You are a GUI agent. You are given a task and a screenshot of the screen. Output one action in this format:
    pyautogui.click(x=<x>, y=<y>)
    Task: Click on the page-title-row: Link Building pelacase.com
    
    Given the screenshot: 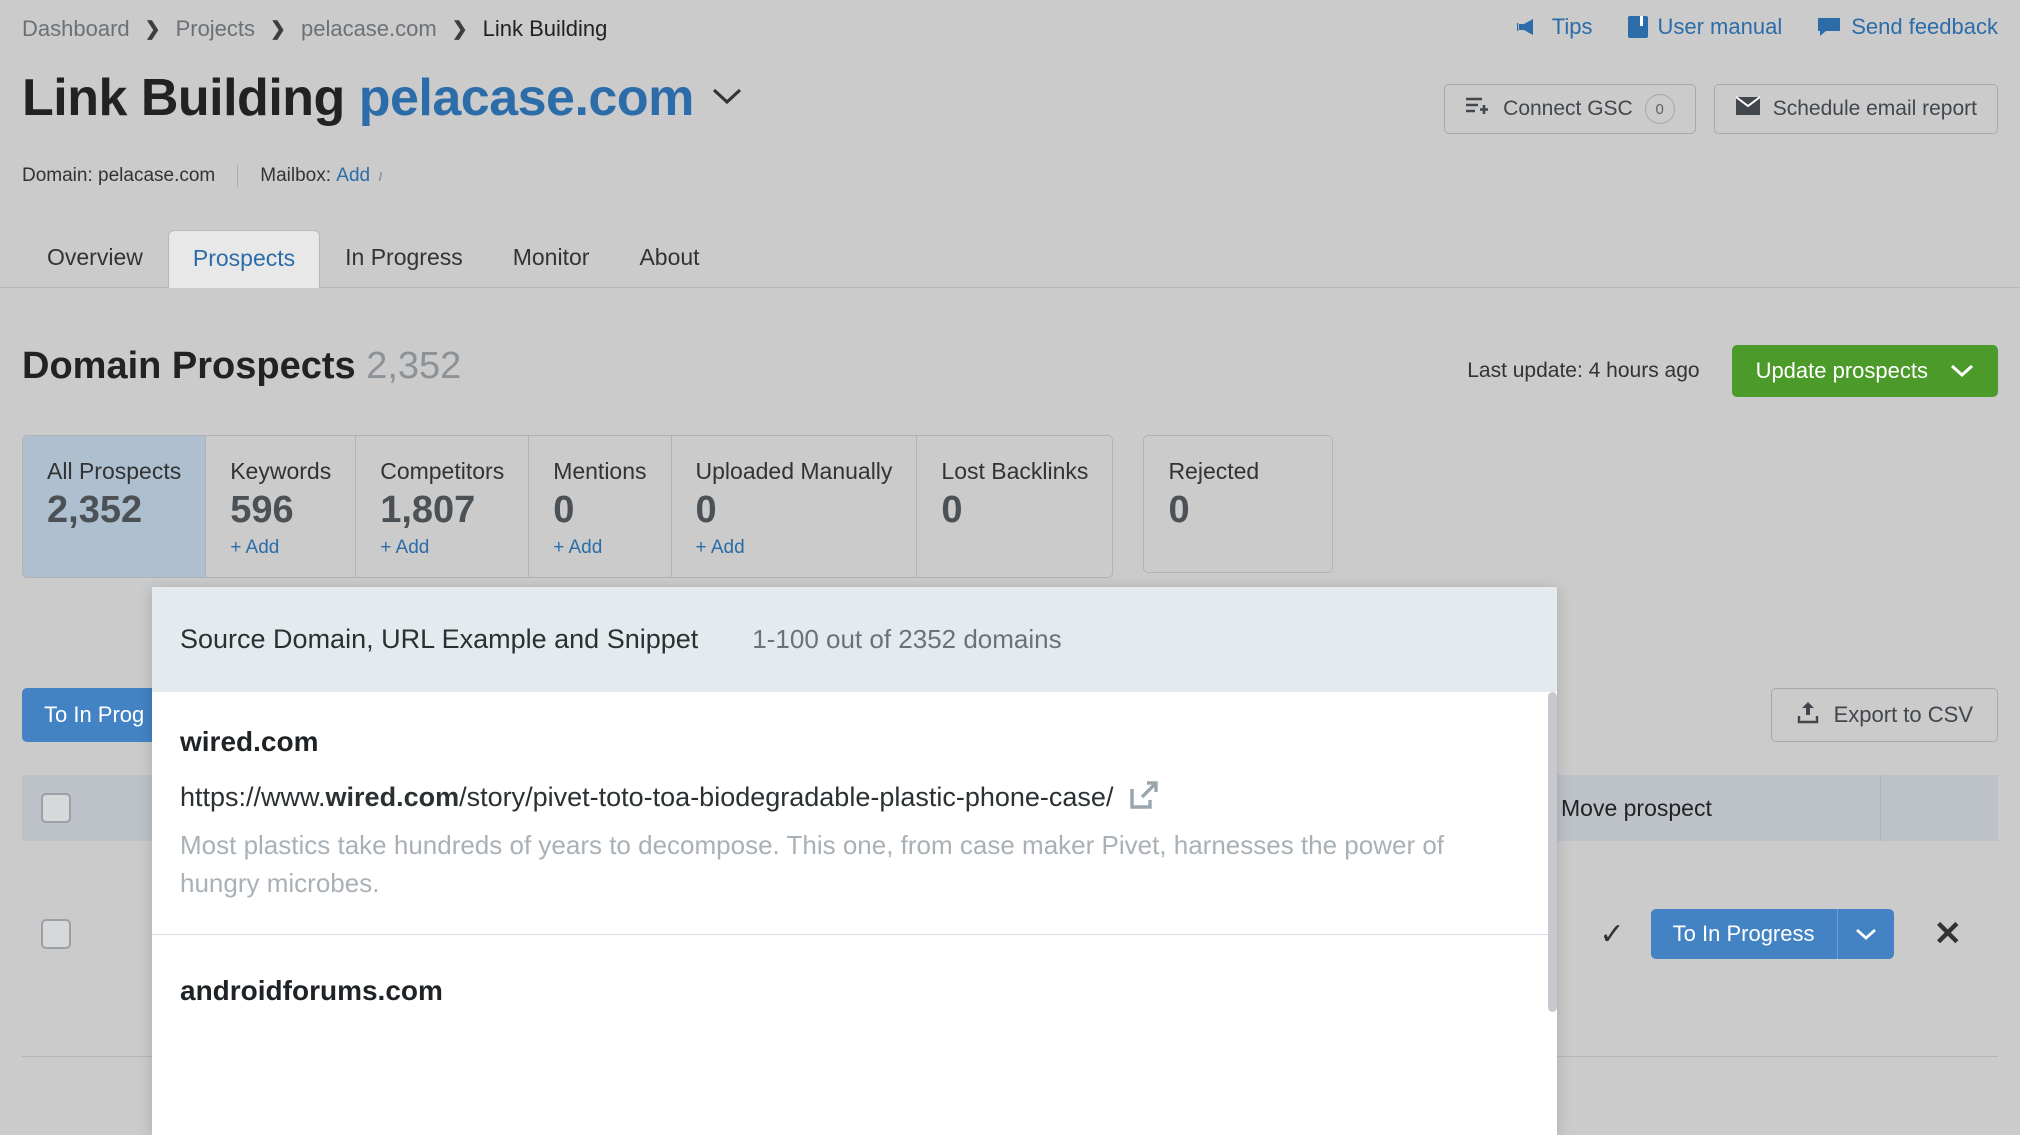 What is the action you would take?
    pyautogui.click(x=383, y=98)
    